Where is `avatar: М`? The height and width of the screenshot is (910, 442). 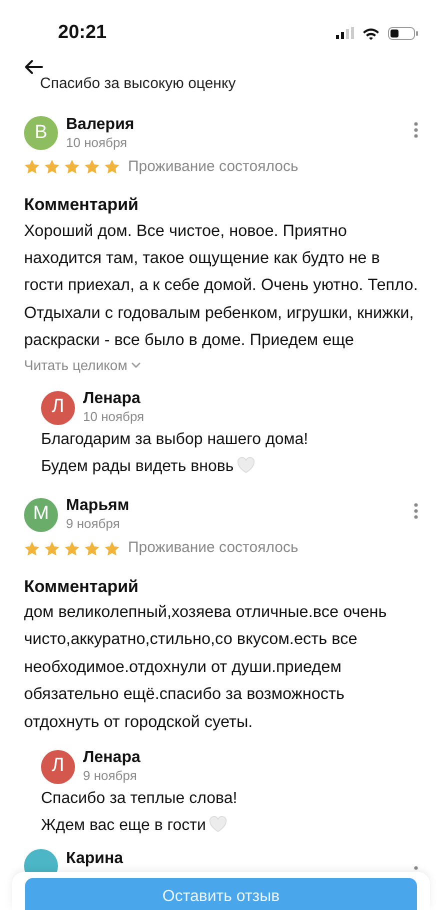
avatar: М is located at coordinates (41, 515).